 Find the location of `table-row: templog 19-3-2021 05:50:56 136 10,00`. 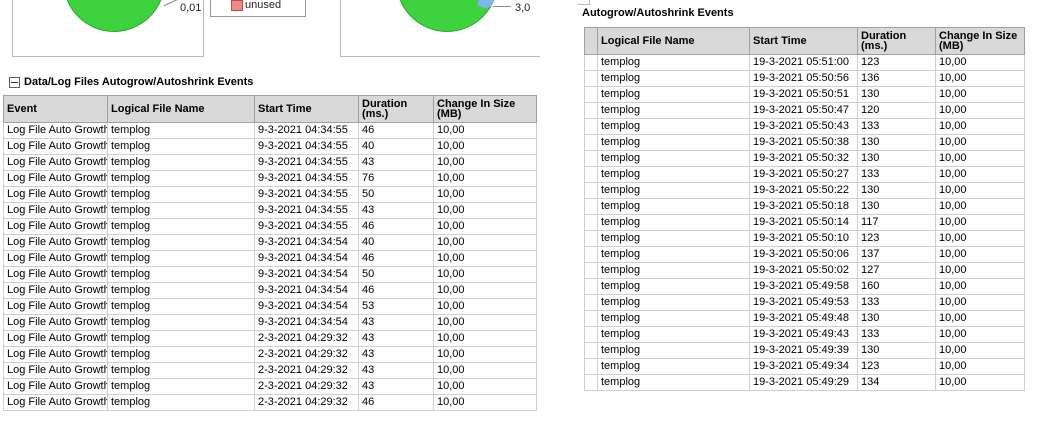

table-row: templog 19-3-2021 05:50:56 136 10,00 is located at coordinates (804, 78).